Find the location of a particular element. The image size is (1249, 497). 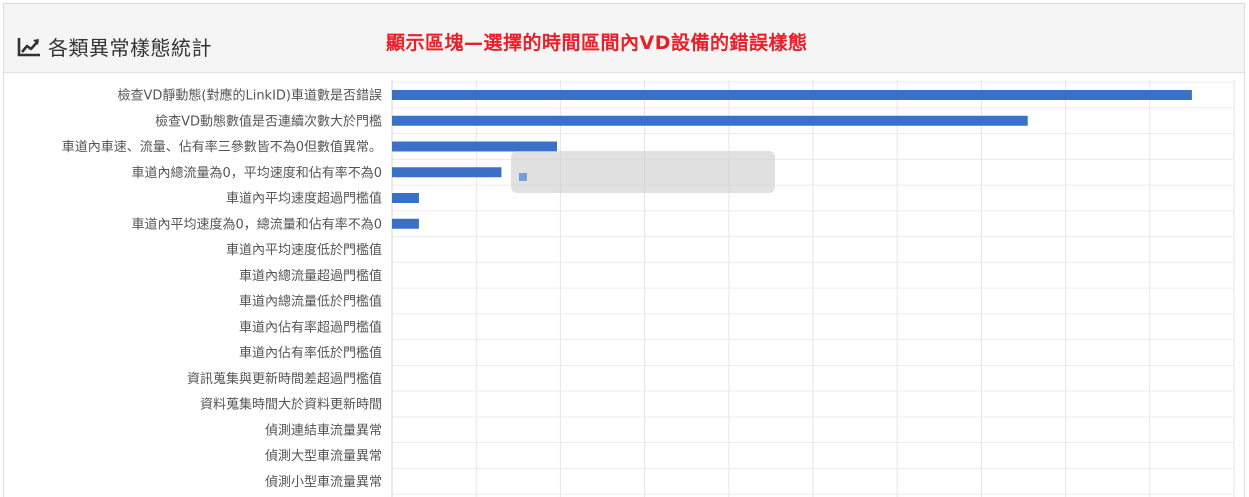

category-label: 車道內佔有率超過門檻值 is located at coordinates (310, 327).